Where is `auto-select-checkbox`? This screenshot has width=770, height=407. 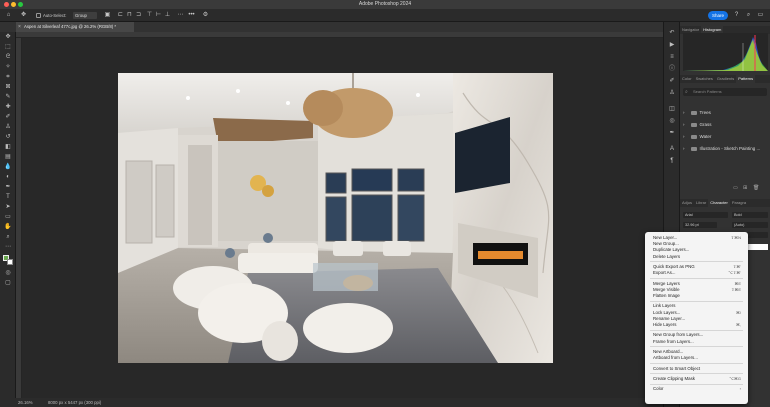
auto-select-checkbox is located at coordinates (38, 15).